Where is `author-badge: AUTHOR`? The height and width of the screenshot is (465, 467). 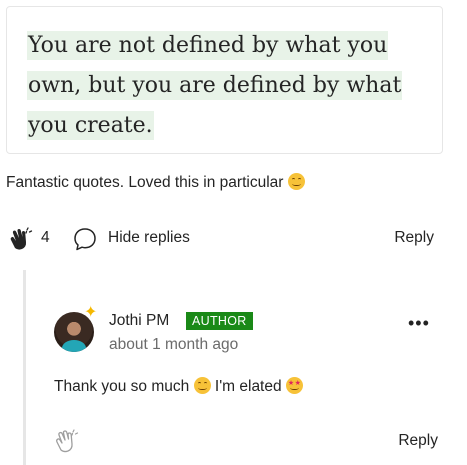
author-badge: AUTHOR is located at coordinates (219, 321).